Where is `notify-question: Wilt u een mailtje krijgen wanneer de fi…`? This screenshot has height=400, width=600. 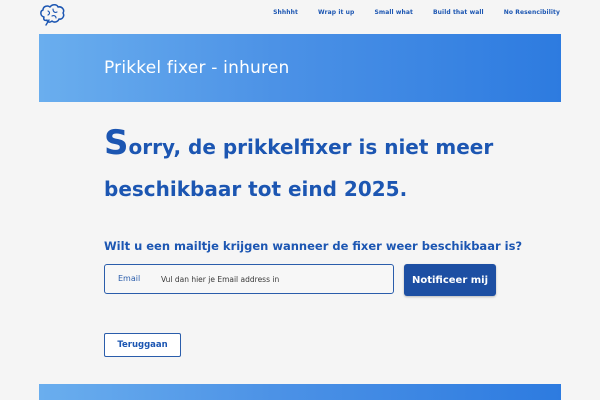
notify-question: Wilt u een mailtje krijgen wanneer de fi… is located at coordinates (313, 246).